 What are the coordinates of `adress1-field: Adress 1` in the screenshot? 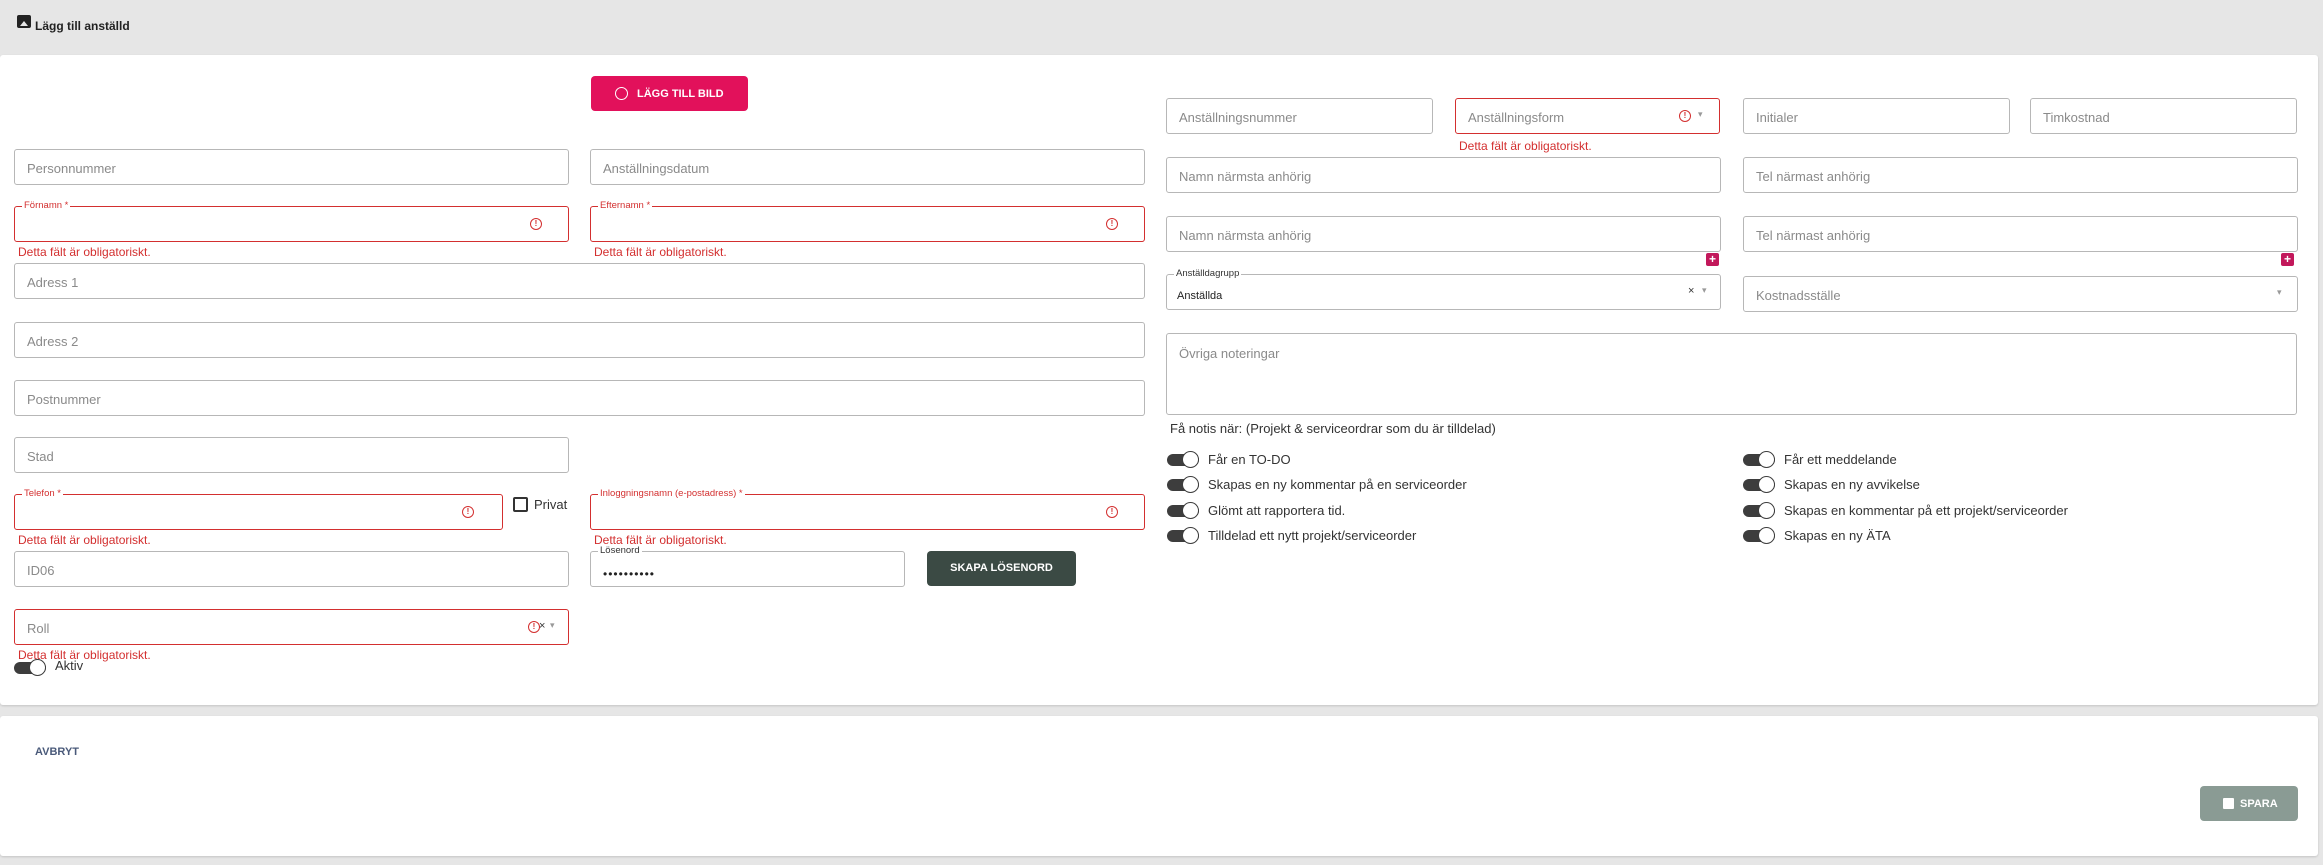 It's located at (579, 281).